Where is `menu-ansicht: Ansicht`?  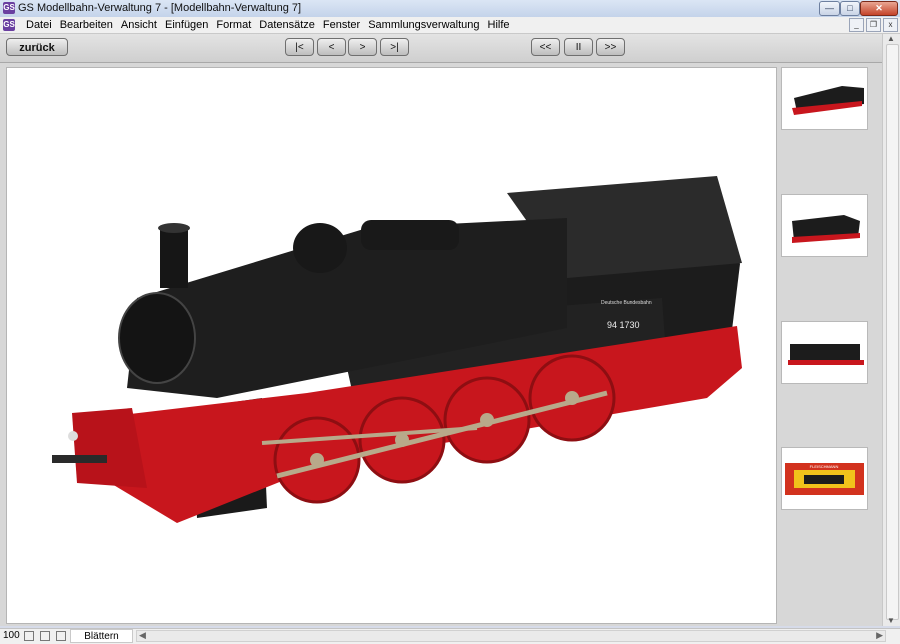
menu-ansicht: Ansicht is located at coordinates (139, 25).